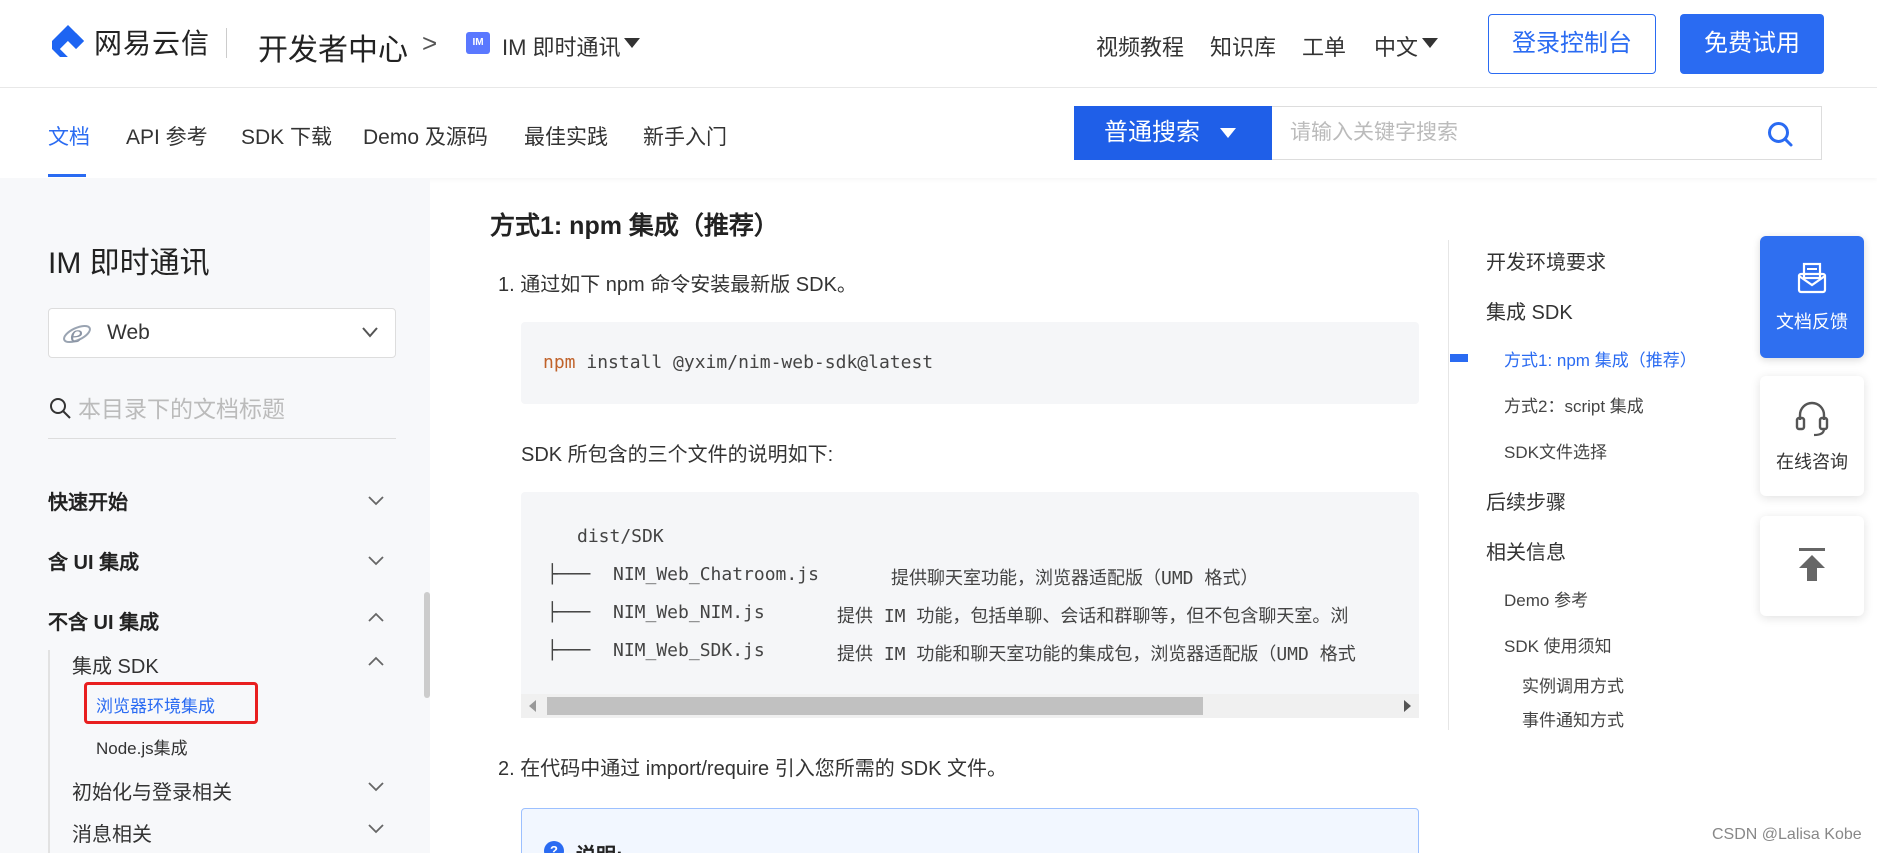 The height and width of the screenshot is (853, 1877). I want to click on netease-yunxin-logo-icon, so click(68, 41).